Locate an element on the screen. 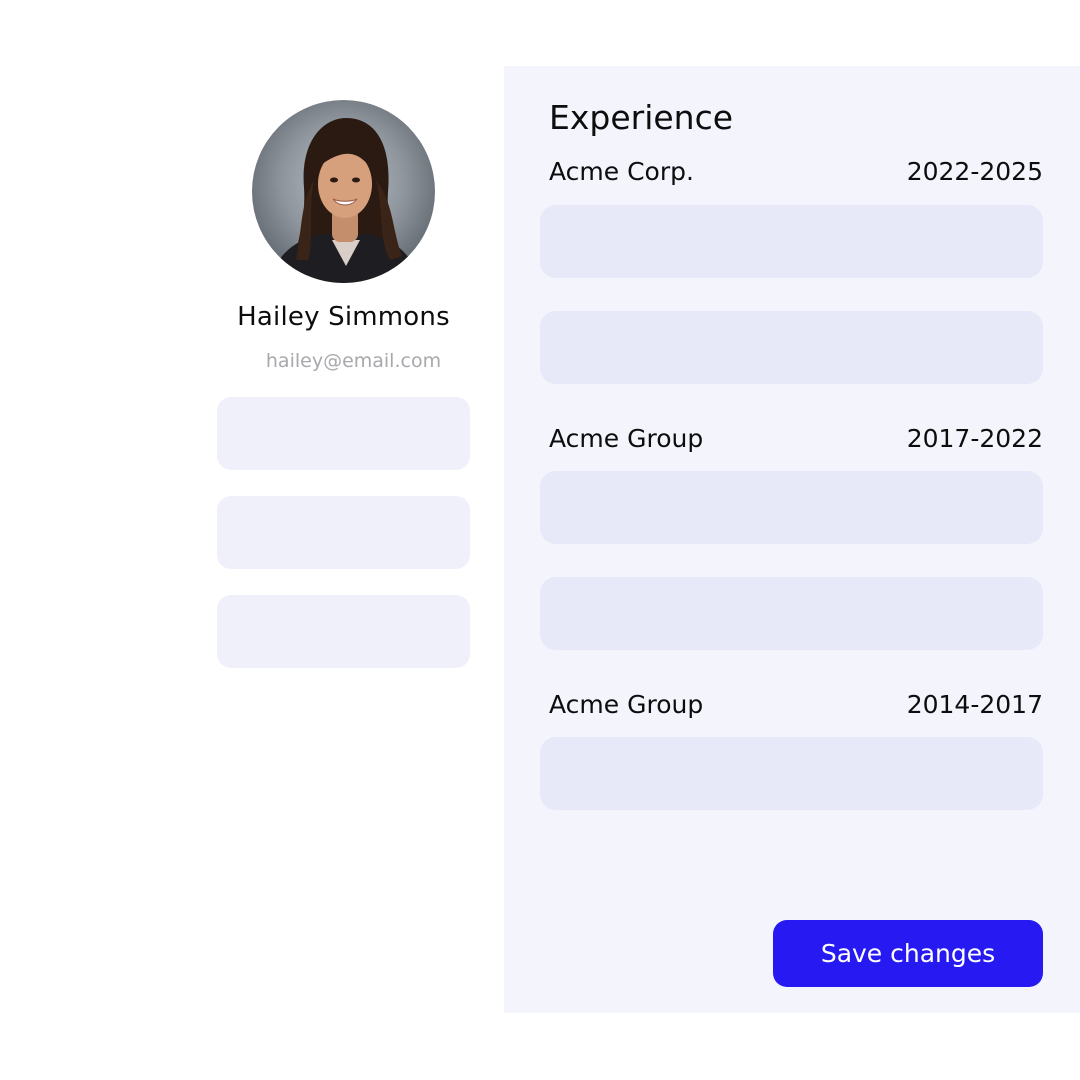 This screenshot has width=1080, height=1080. job-company: Acme Corp. is located at coordinates (621, 171).